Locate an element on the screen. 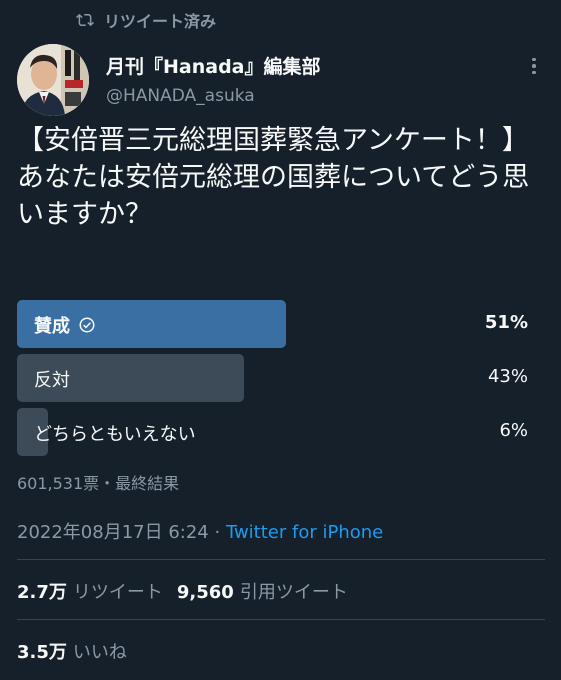 The image size is (561, 680). avatar-image is located at coordinates (53, 80).